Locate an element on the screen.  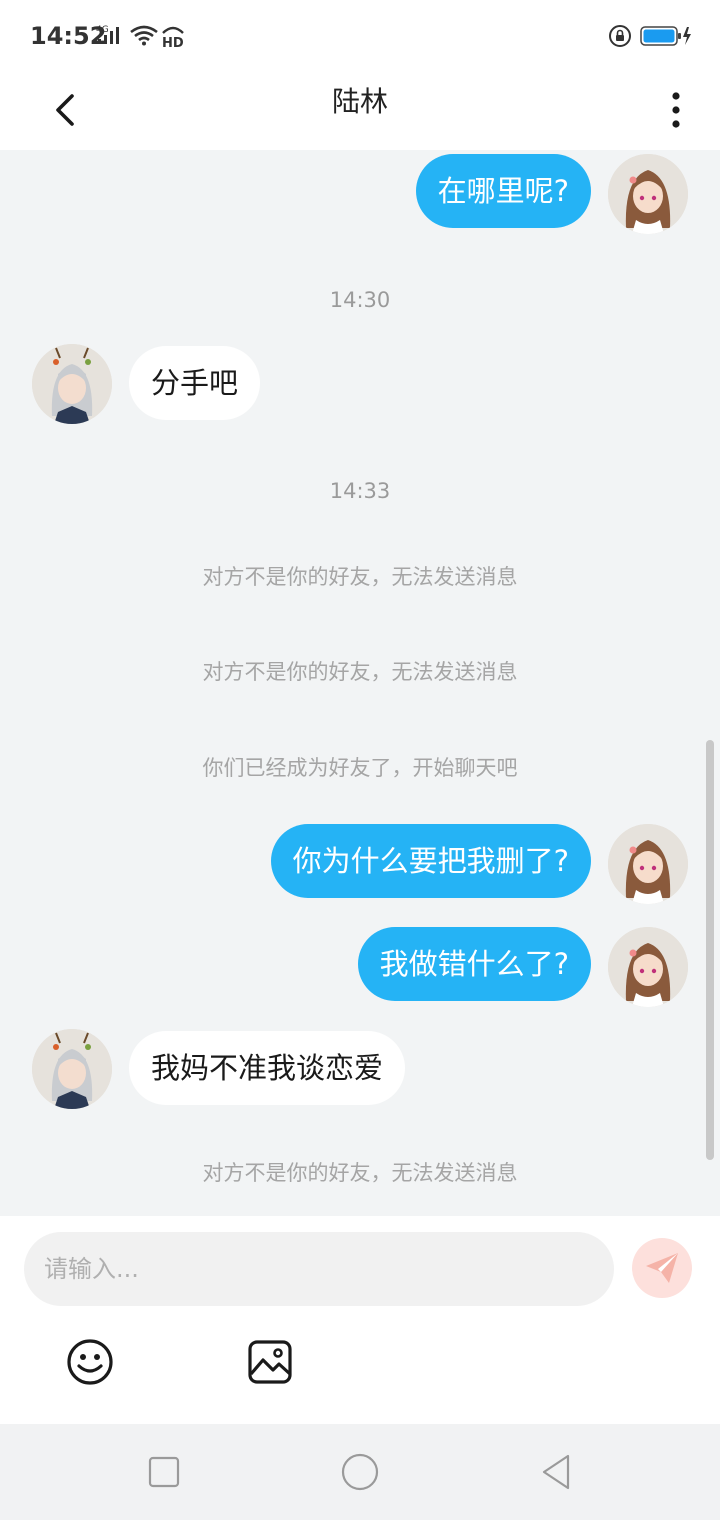
send-plane-icon is located at coordinates (662, 1268).